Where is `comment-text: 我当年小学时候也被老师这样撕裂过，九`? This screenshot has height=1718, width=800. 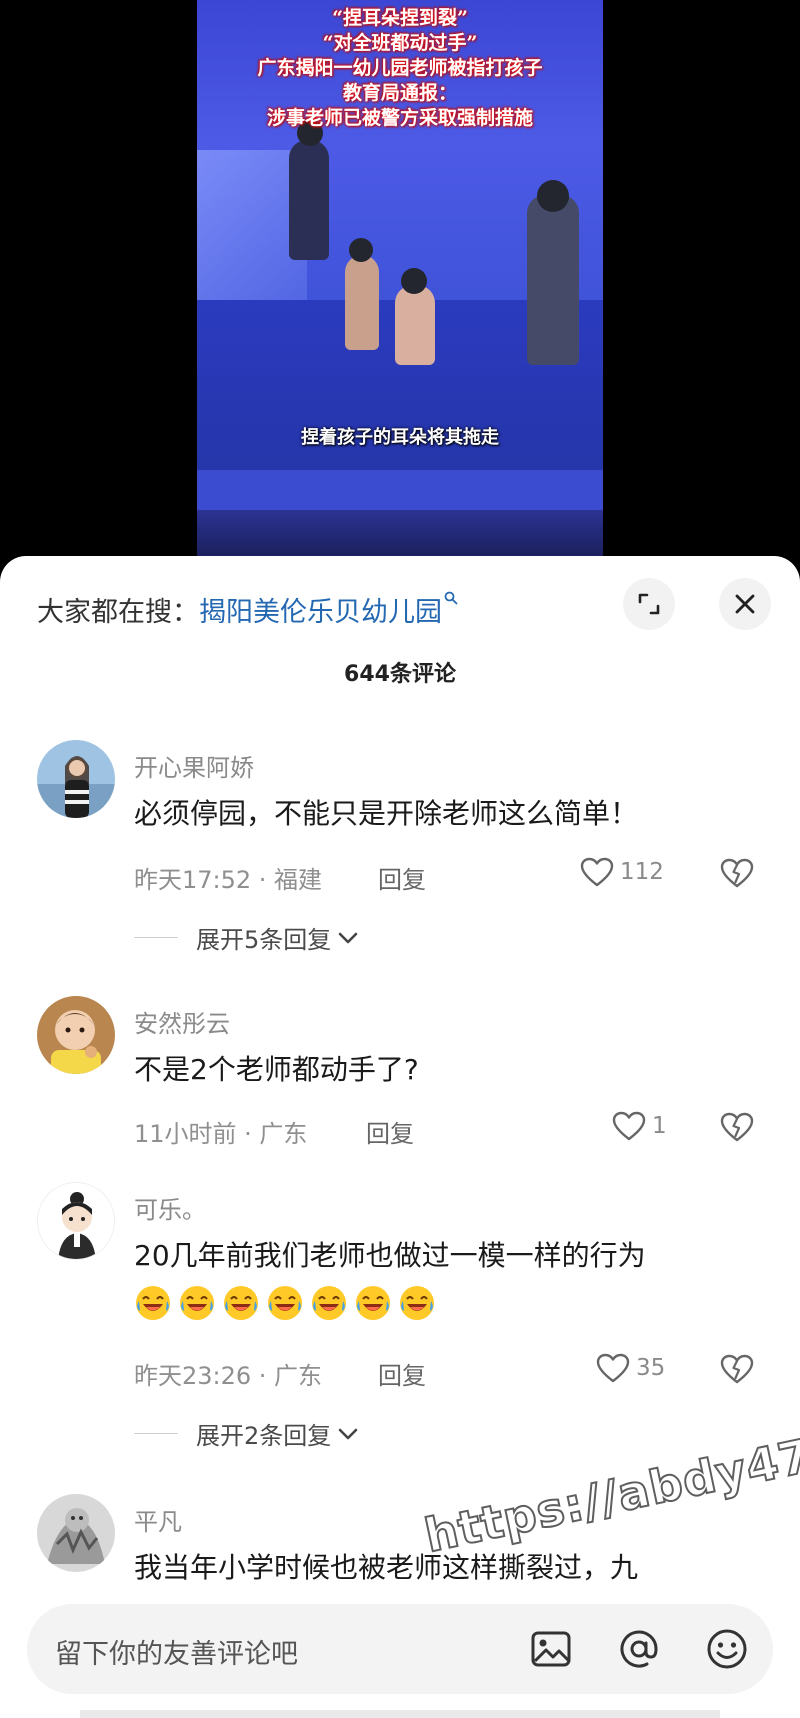 comment-text: 我当年小学时候也被老师这样撕裂过，九 is located at coordinates (386, 1567).